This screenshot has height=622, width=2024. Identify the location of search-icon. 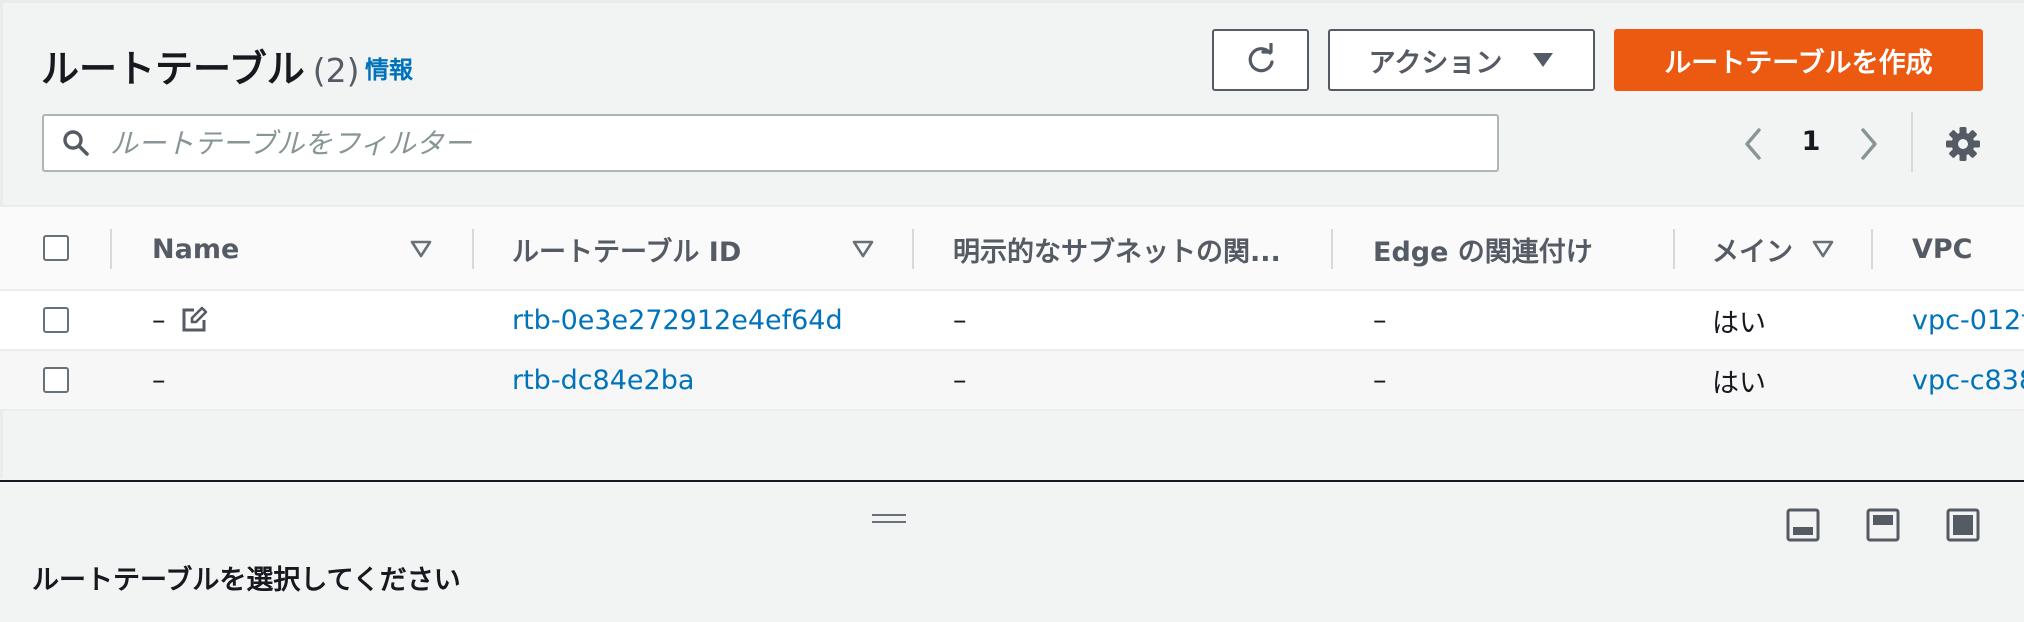
(77, 143).